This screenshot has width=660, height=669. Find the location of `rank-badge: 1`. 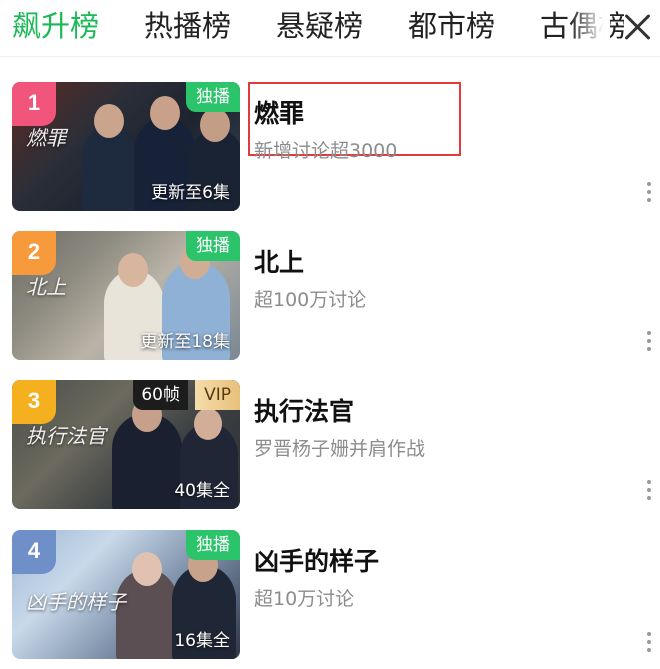

rank-badge: 1 is located at coordinates (34, 104).